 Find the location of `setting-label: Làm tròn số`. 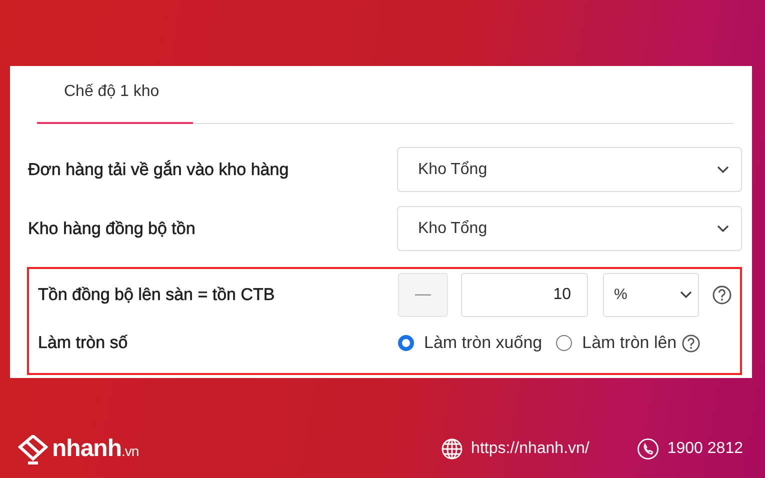

setting-label: Làm tròn số is located at coordinates (83, 343).